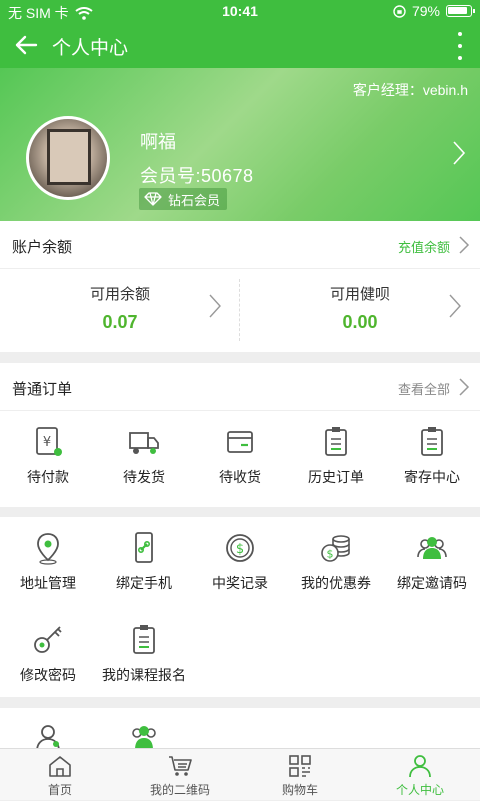 The width and height of the screenshot is (480, 801). What do you see at coordinates (144, 657) in the screenshot?
I see `my-course-registration: 我的课程报名` at bounding box center [144, 657].